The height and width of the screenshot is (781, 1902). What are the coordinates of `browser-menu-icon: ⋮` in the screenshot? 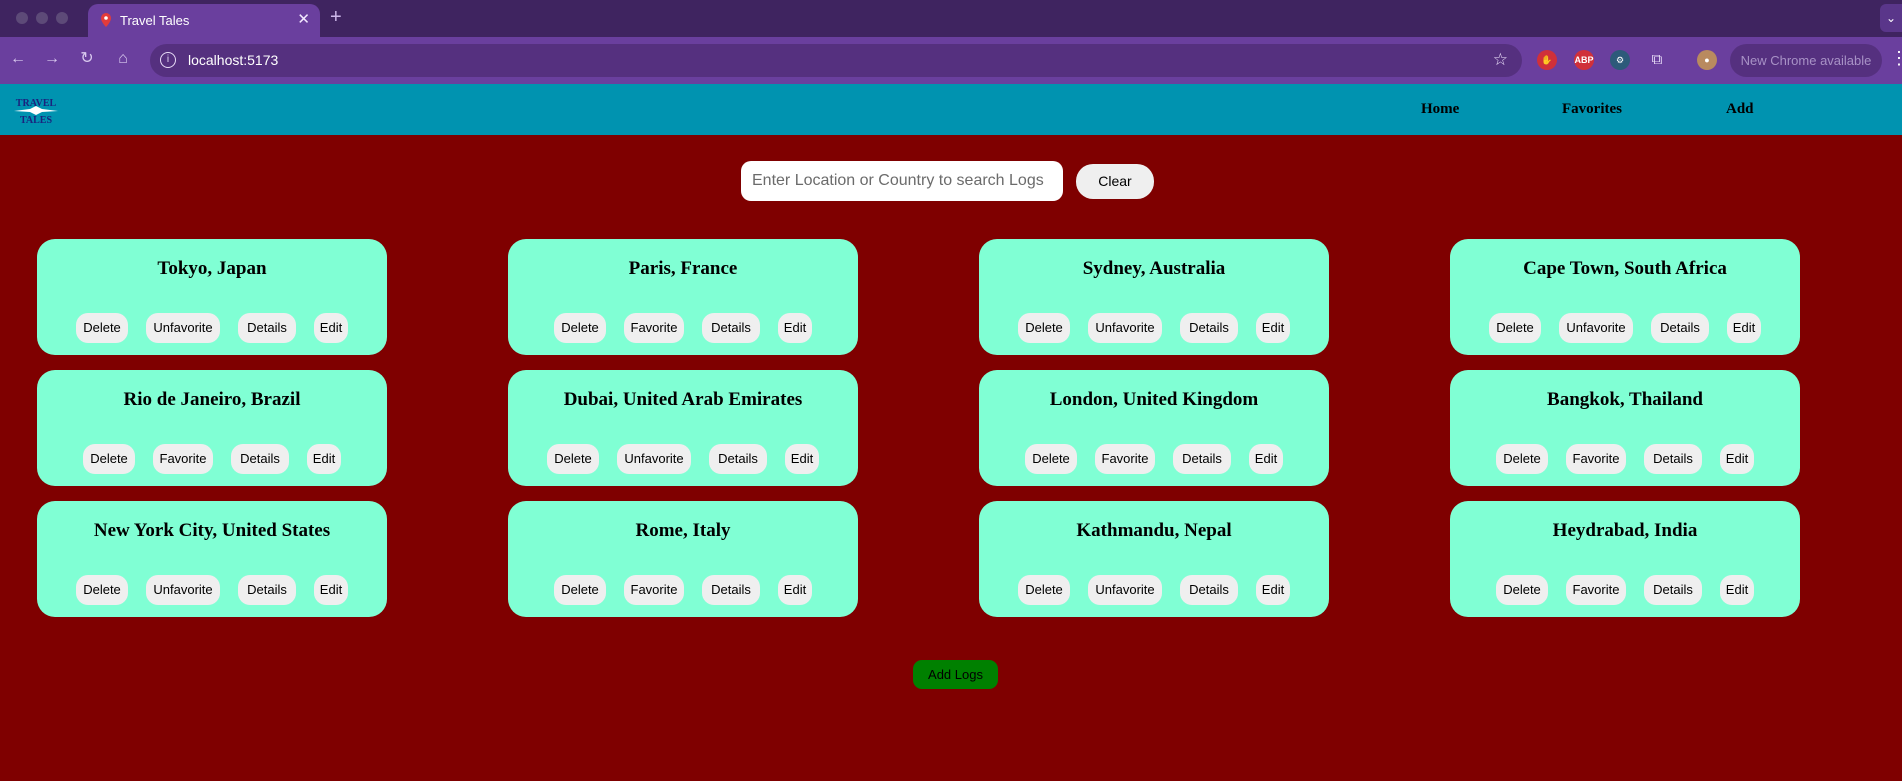 It's located at (1896, 58).